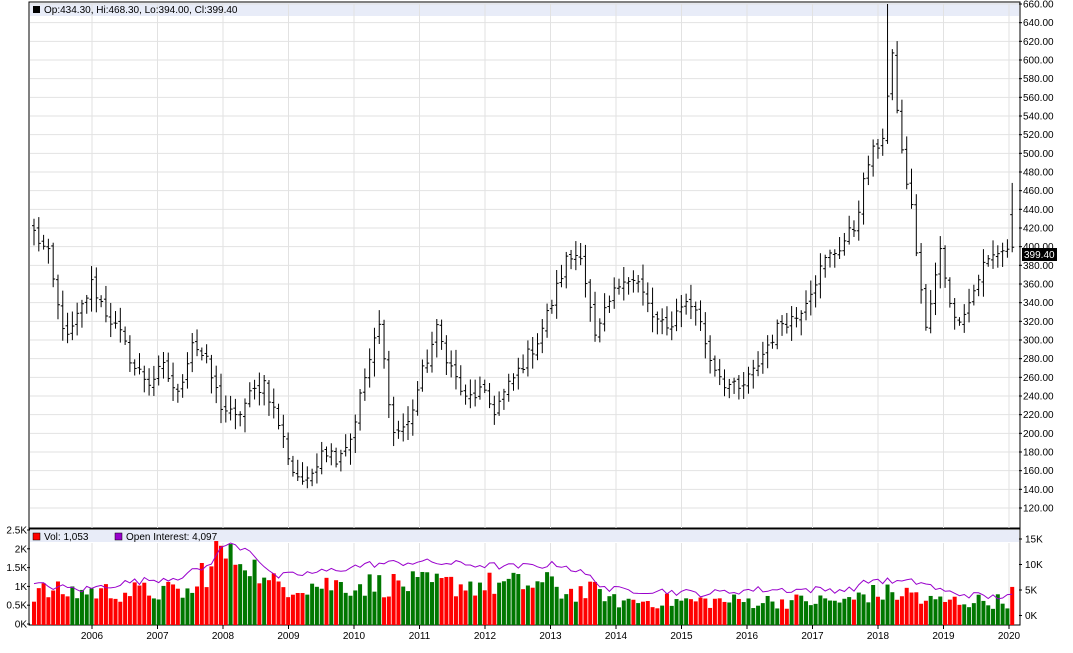 This screenshot has height=653, width=1073. Describe the element at coordinates (1038, 5) in the screenshot. I see `price-tick-label: 660.00` at that location.